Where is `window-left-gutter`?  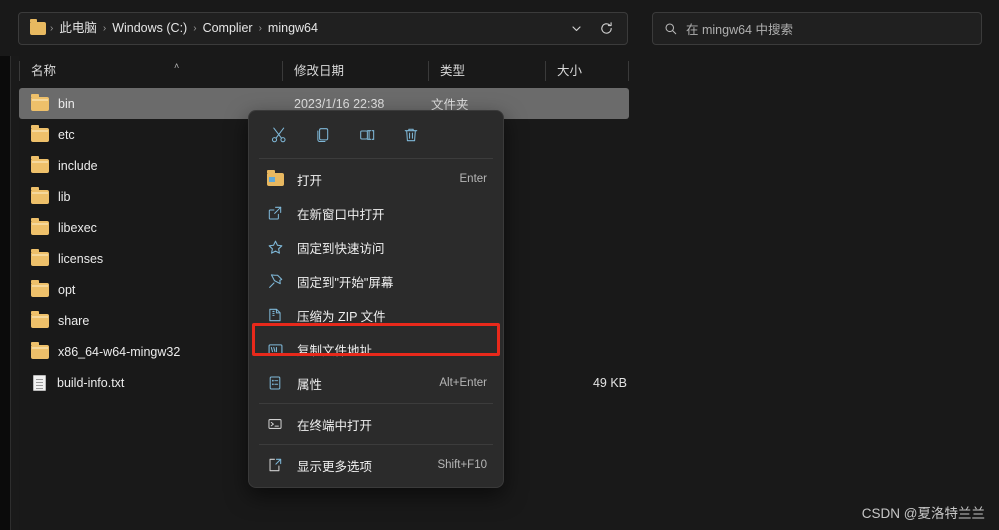
window-left-gutter is located at coordinates (5, 265).